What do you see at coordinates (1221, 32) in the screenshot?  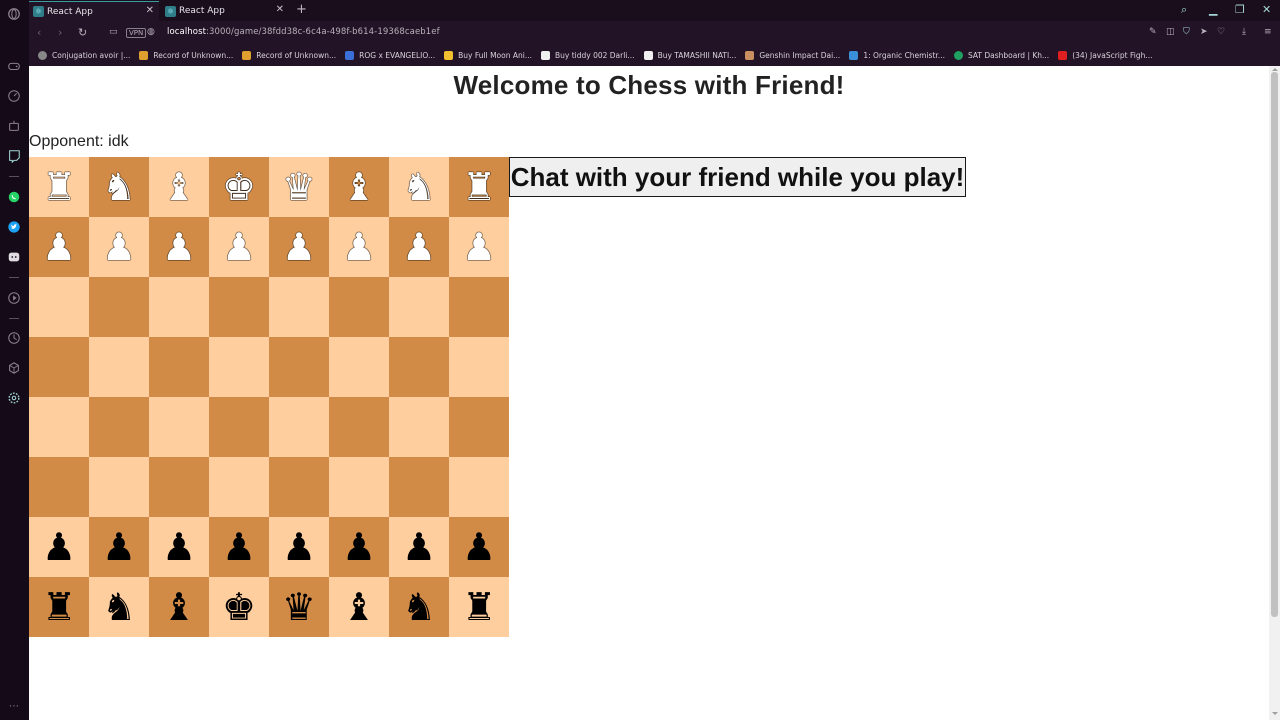 I see `heart-icon: ♡` at bounding box center [1221, 32].